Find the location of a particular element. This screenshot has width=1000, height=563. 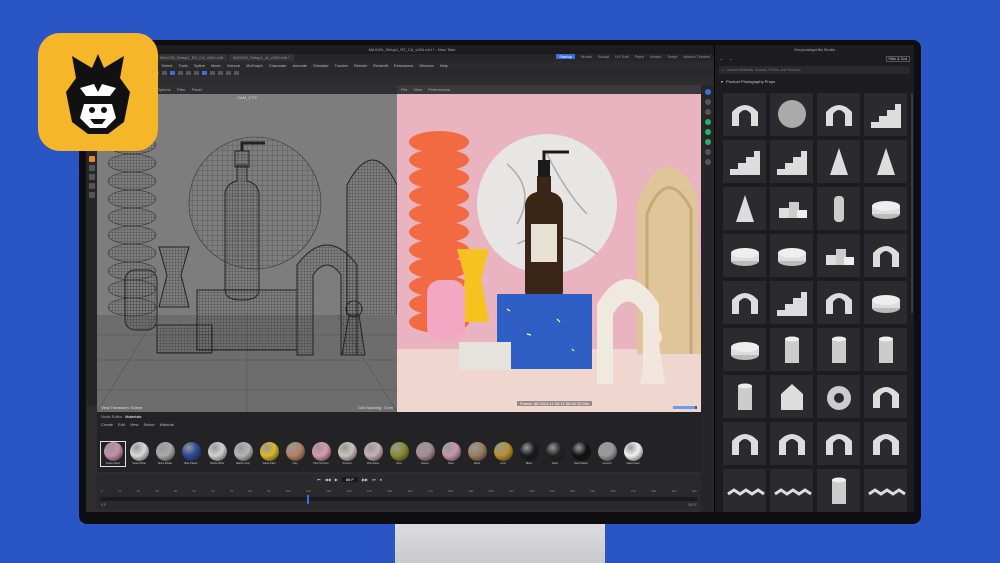

render-icon is located at coordinates (196, 72).